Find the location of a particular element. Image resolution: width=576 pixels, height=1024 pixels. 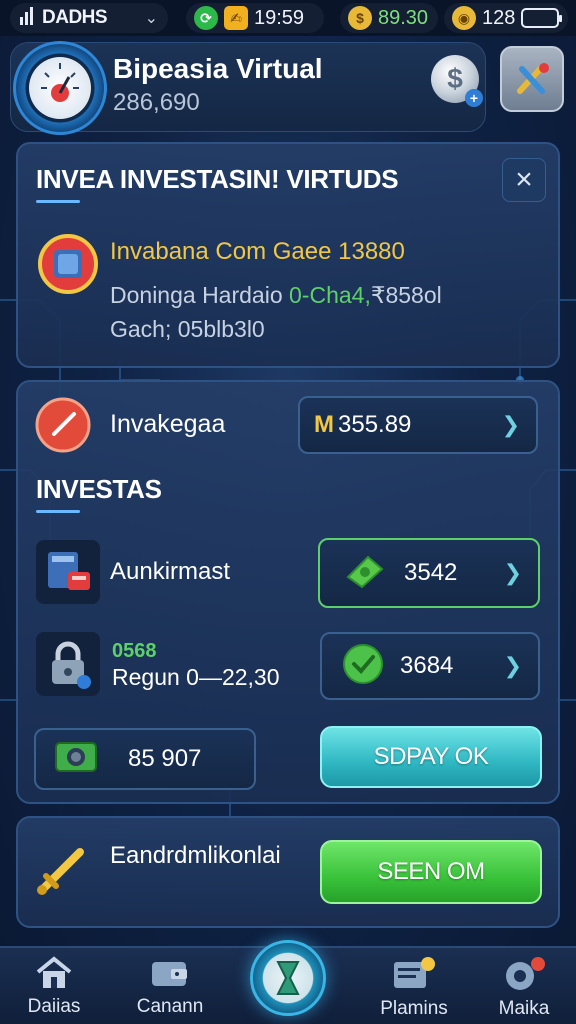

seen-om-button: SEEN OM is located at coordinates (431, 872).